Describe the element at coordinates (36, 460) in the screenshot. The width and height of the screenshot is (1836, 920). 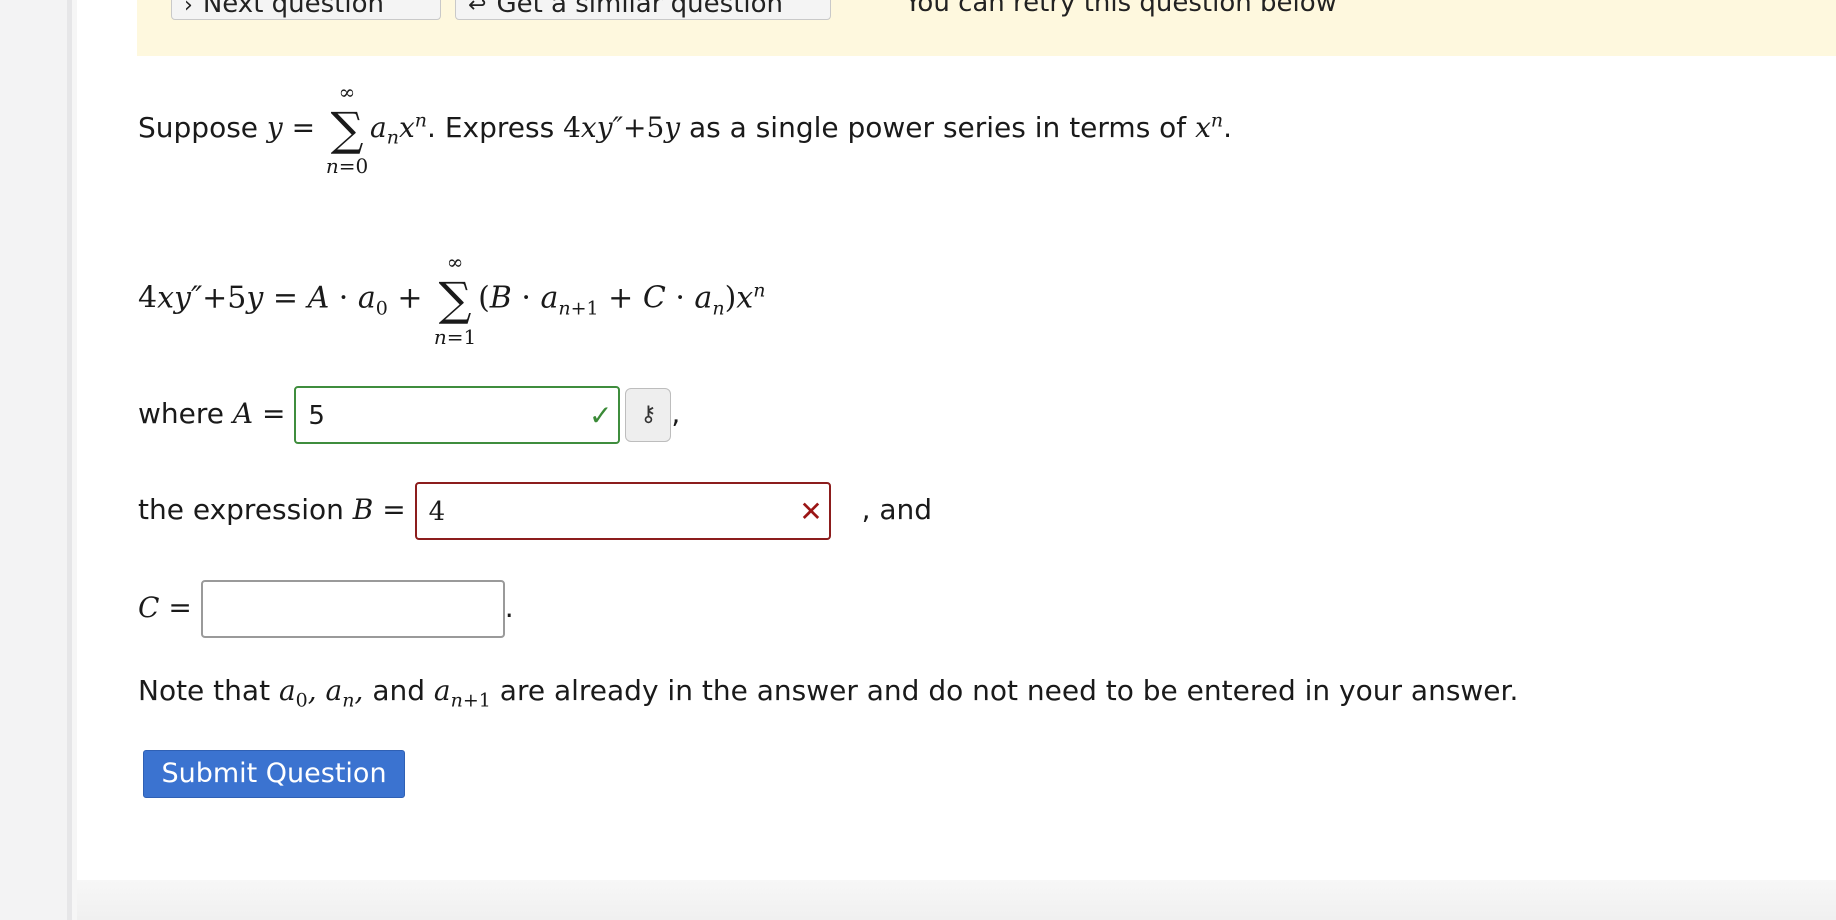
I see `left-gutter` at that location.